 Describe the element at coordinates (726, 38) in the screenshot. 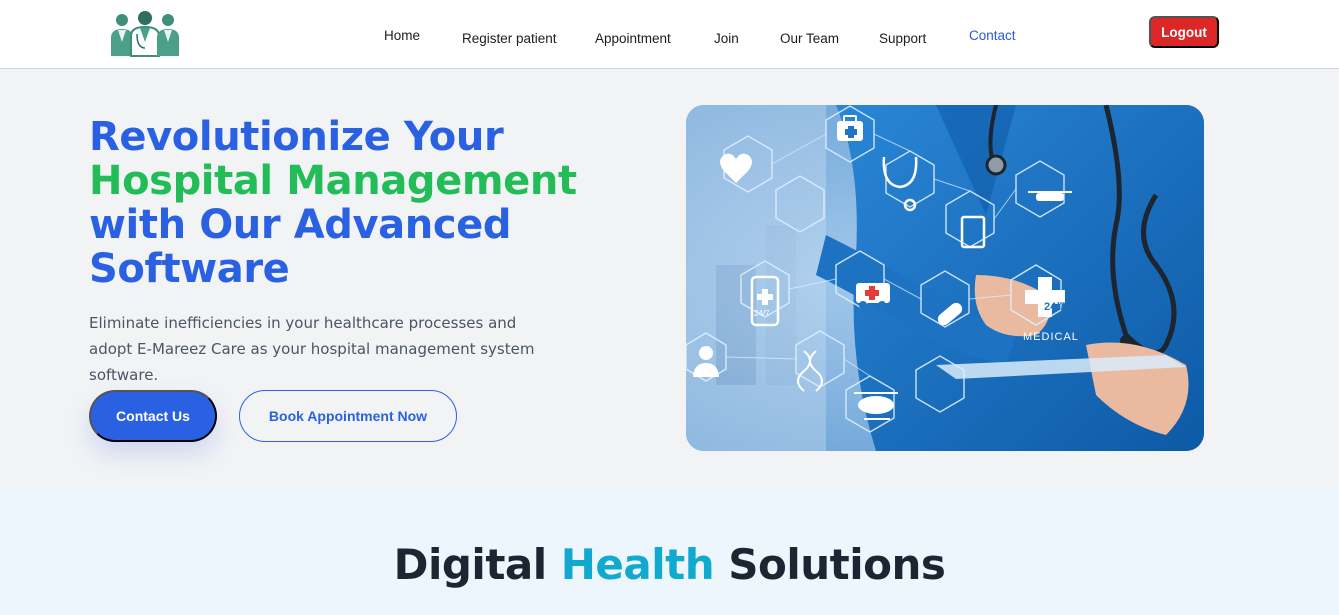

I see `nav-join: Join` at that location.